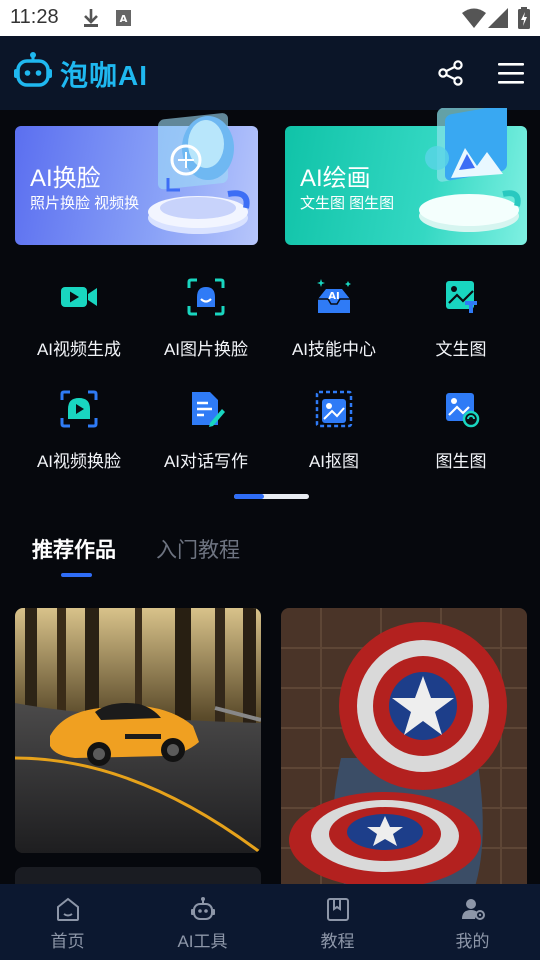 The height and width of the screenshot is (960, 540). Describe the element at coordinates (34, 17) in the screenshot. I see `status-time: 11:28` at that location.